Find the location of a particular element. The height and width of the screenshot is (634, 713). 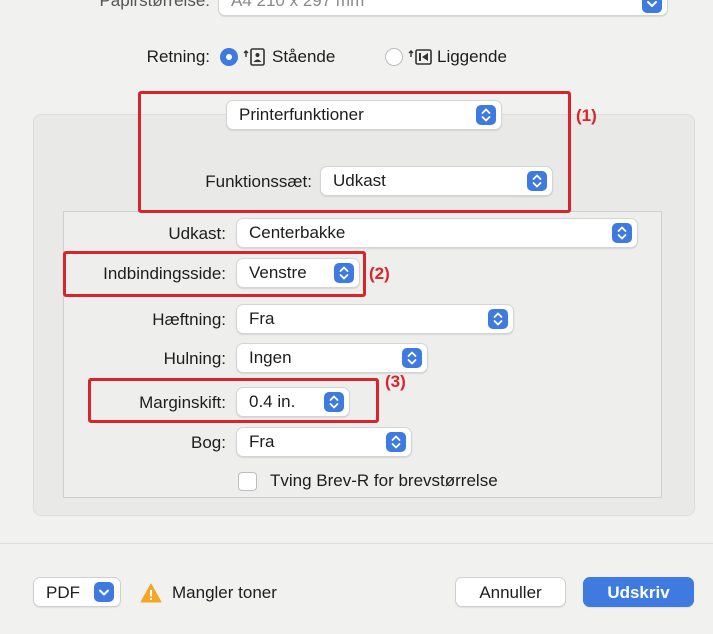

book-label: Bog: is located at coordinates (208, 442).